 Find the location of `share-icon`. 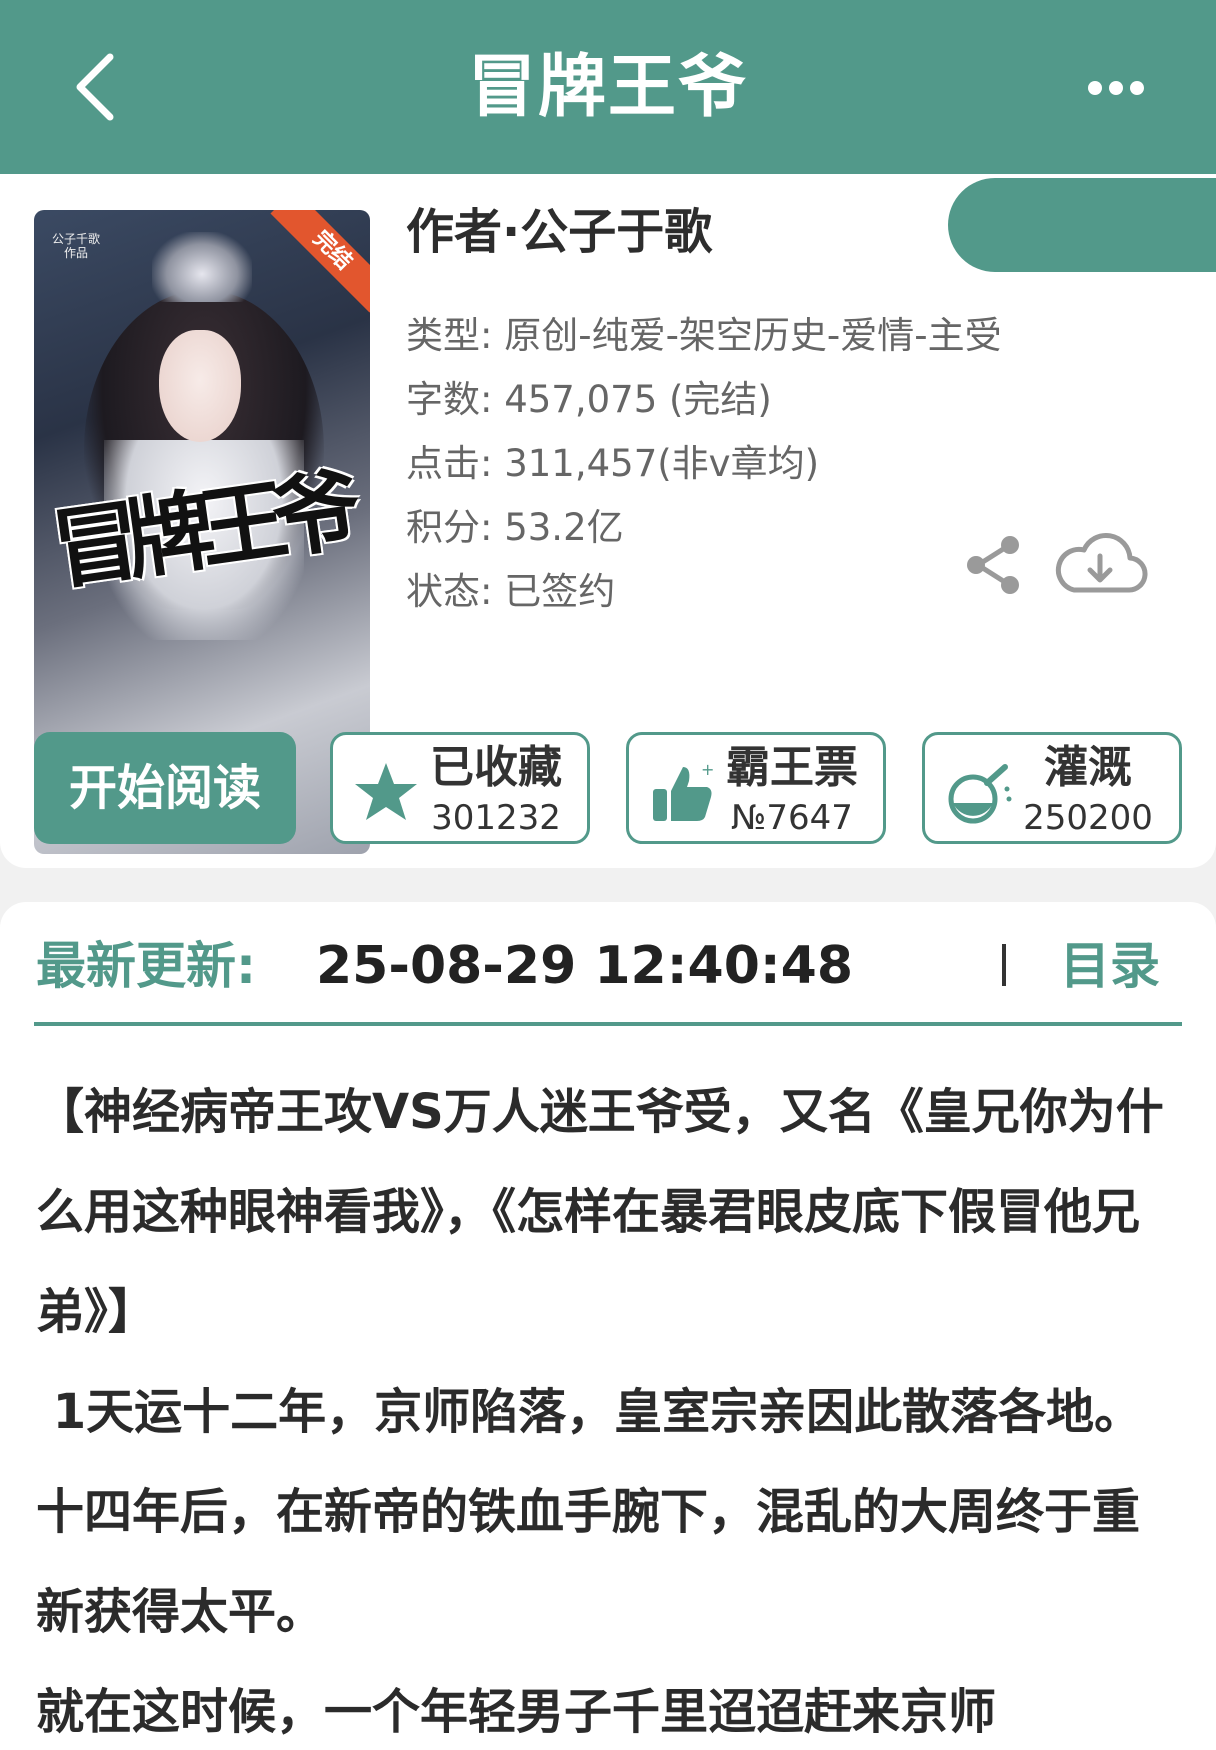

share-icon is located at coordinates (993, 565).